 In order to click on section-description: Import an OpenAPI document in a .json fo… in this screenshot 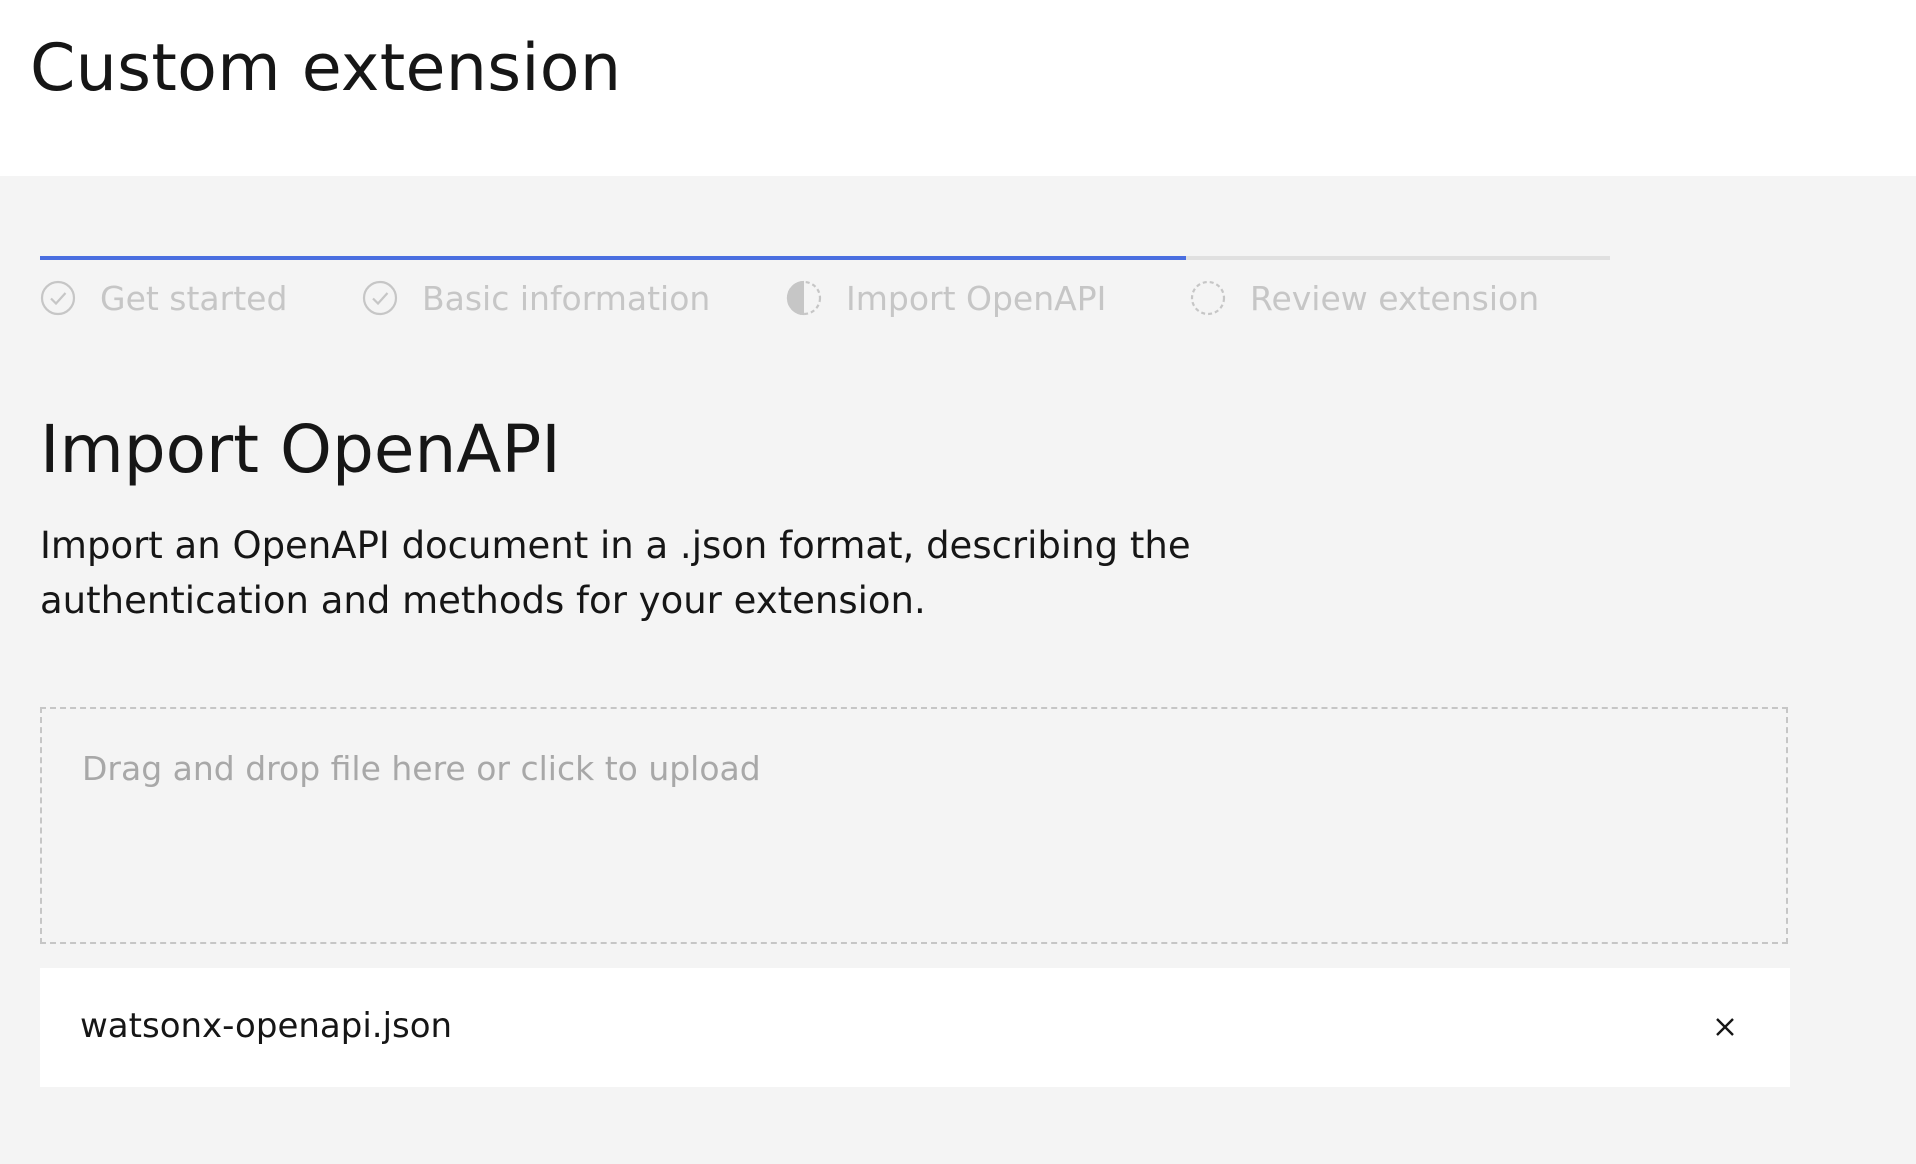, I will do `click(615, 573)`.